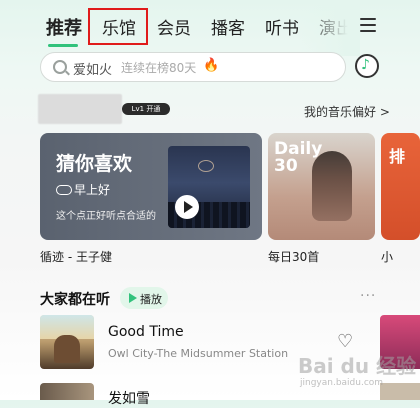 The height and width of the screenshot is (408, 420). What do you see at coordinates (94, 164) in the screenshot?
I see `card-title: 猜你喜欢` at bounding box center [94, 164].